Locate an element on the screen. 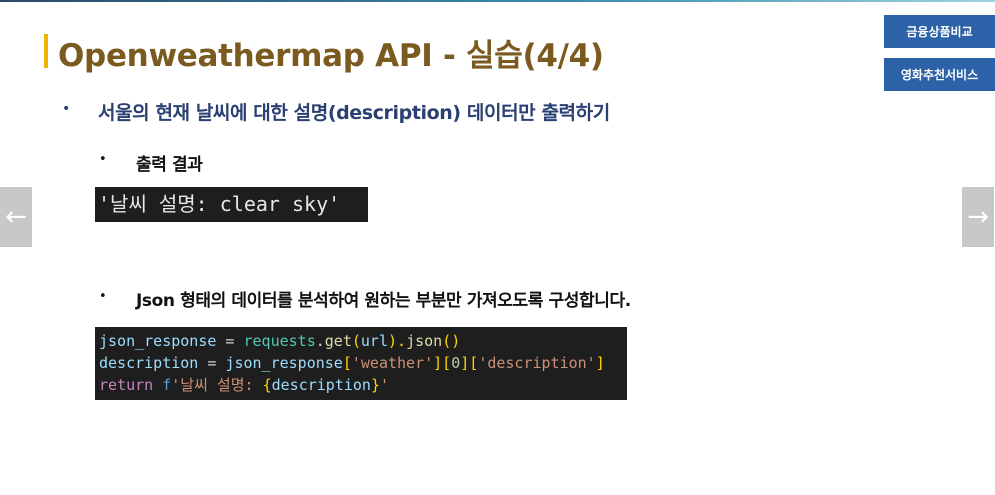 The width and height of the screenshot is (995, 495). code-token: 0 is located at coordinates (456, 363).